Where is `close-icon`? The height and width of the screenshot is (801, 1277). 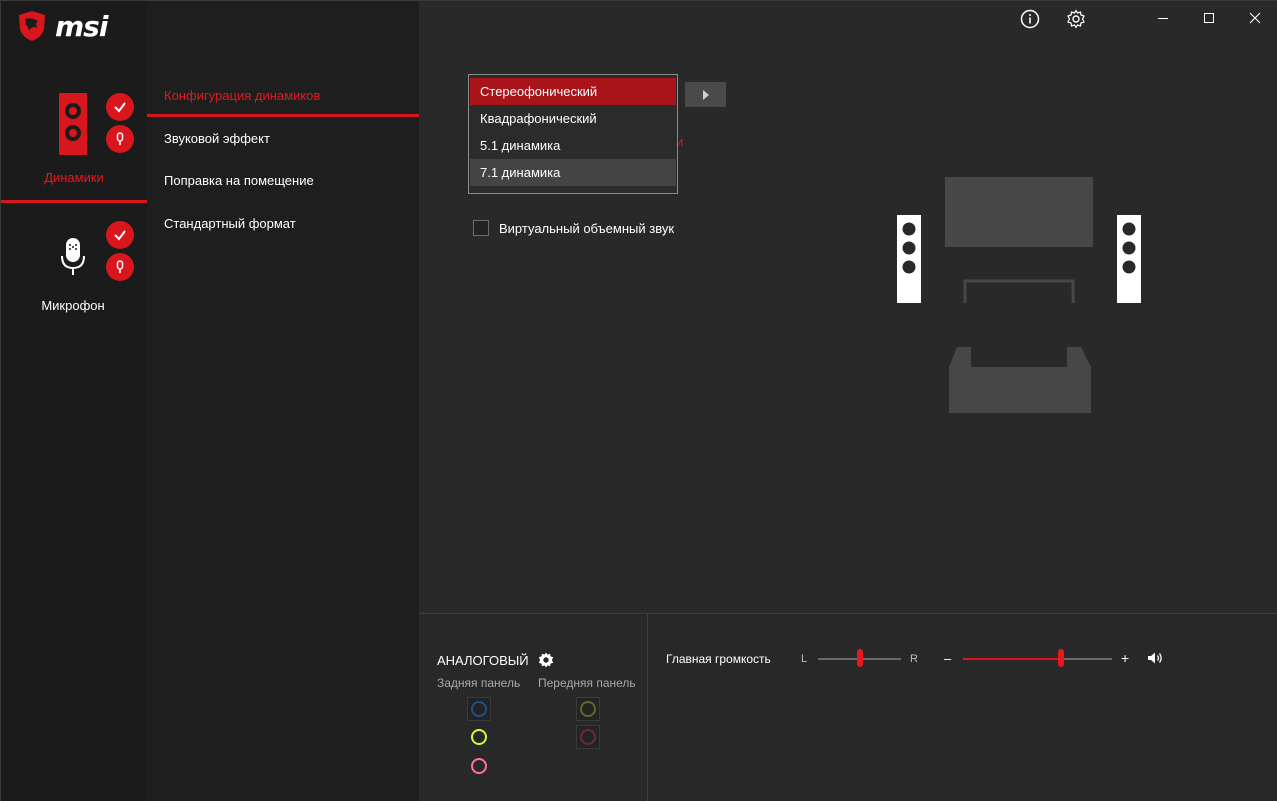
close-icon is located at coordinates (1255, 18).